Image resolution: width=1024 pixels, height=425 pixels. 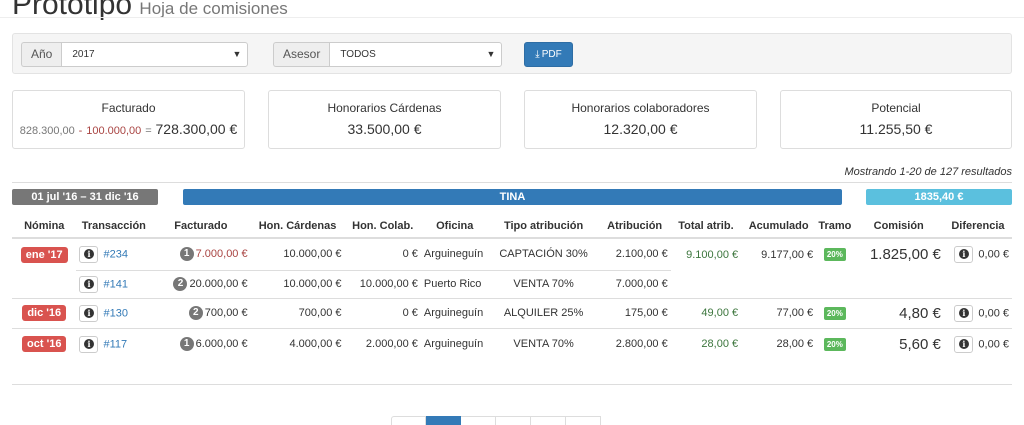 I want to click on atribucion-cell: 7.000,00 €, so click(x=634, y=283).